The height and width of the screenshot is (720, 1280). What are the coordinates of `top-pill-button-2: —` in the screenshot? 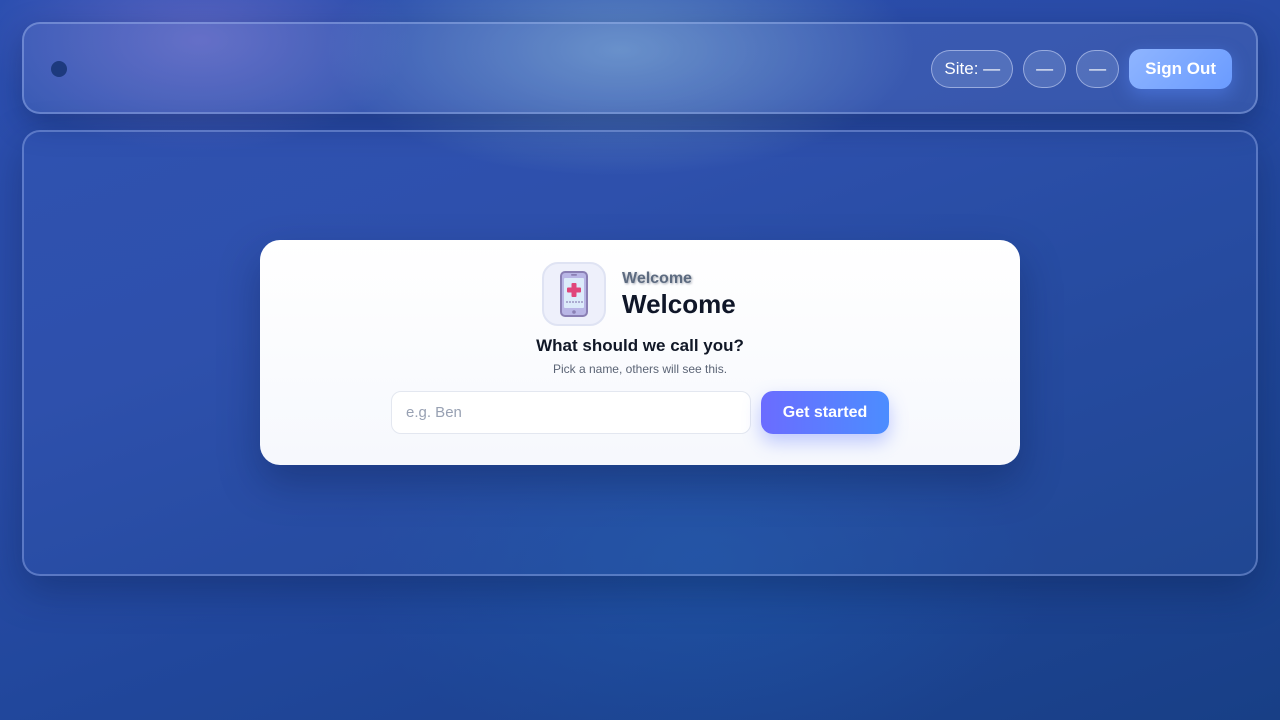 It's located at (1098, 69).